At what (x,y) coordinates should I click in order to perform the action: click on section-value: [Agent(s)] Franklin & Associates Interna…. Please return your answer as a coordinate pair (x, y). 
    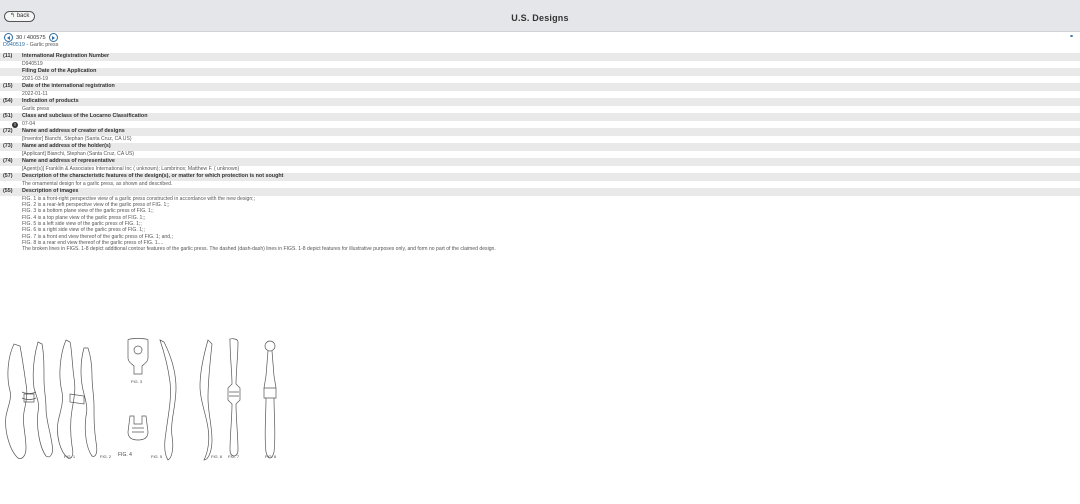
    Looking at the image, I should click on (131, 168).